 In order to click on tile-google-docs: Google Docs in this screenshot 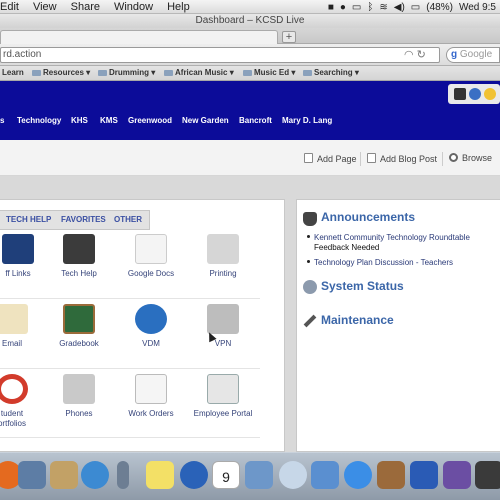, I will do `click(151, 256)`.